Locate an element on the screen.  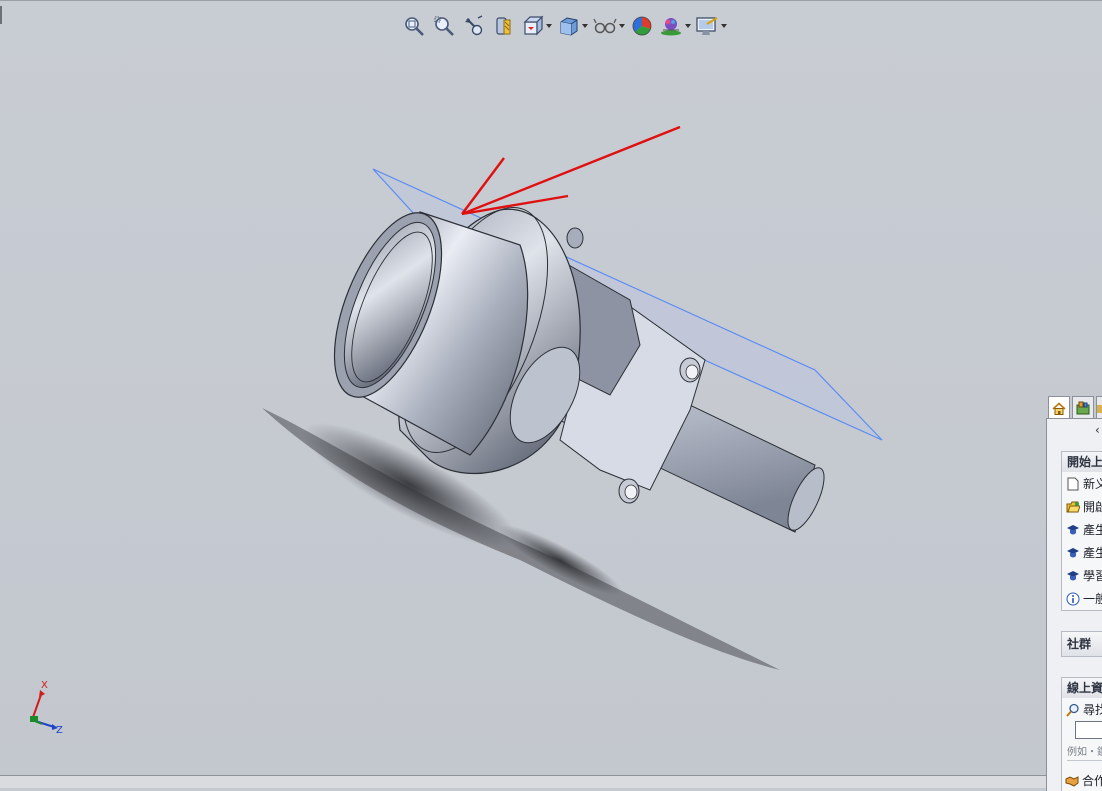
new-document-icon is located at coordinates (1073, 484).